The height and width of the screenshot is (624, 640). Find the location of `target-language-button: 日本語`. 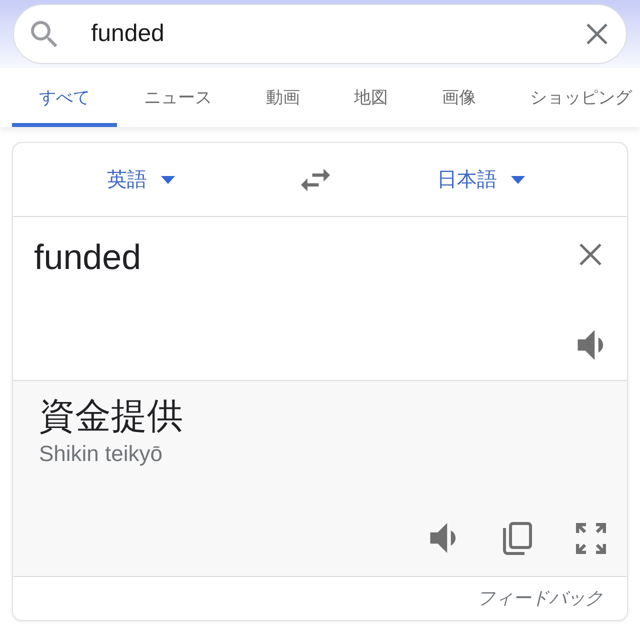

target-language-button: 日本語 is located at coordinates (481, 179).